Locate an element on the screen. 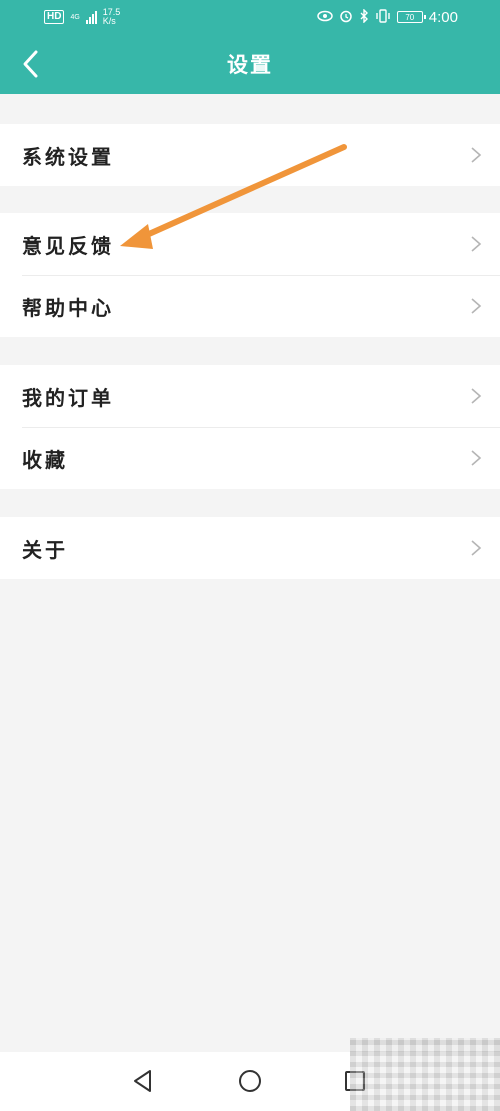  bluetooth-icon is located at coordinates (364, 16).